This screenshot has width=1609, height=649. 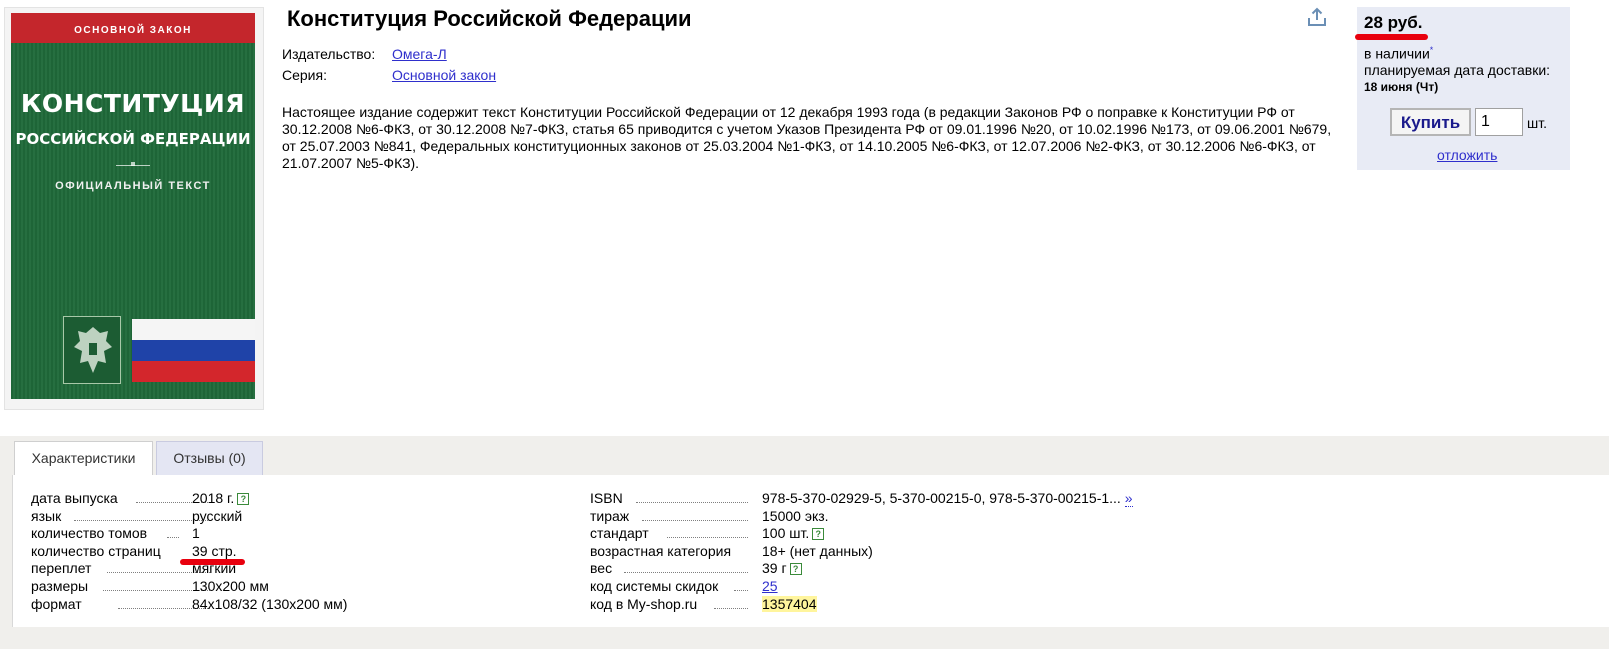 What do you see at coordinates (209, 458) in the screenshot?
I see `tab-reviews: Отзывы (0)` at bounding box center [209, 458].